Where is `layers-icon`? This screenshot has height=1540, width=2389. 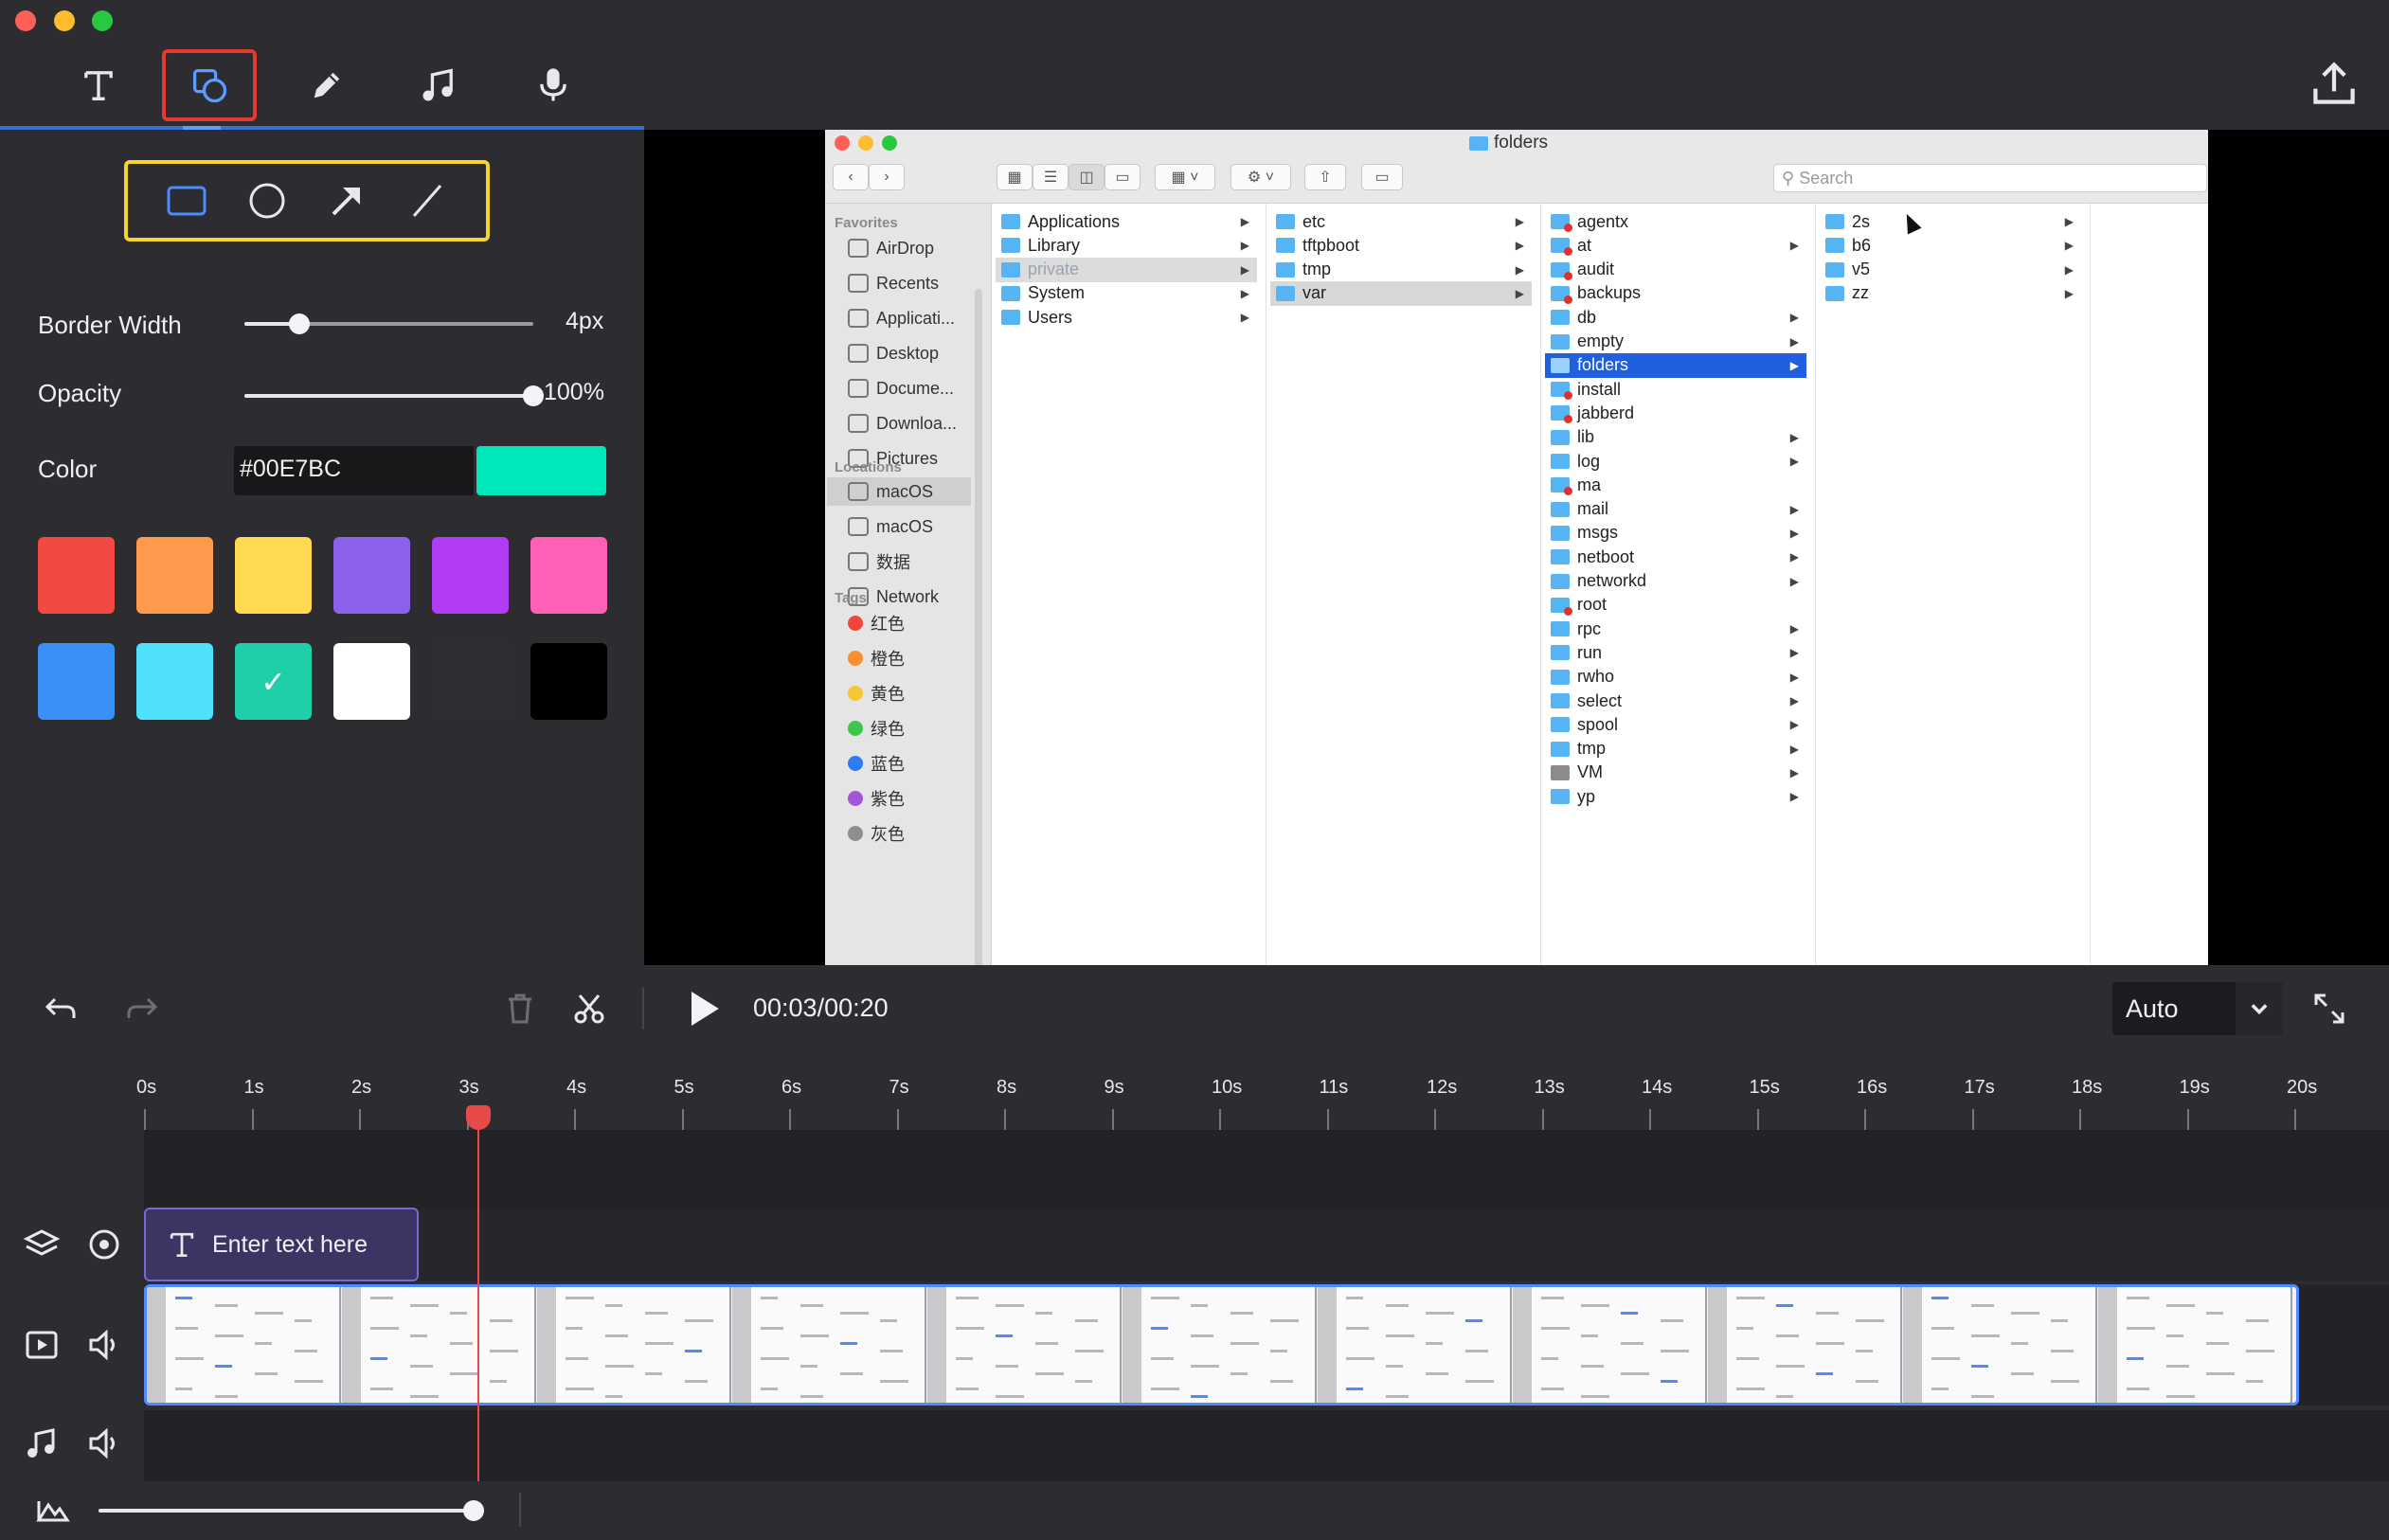 layers-icon is located at coordinates (42, 1242).